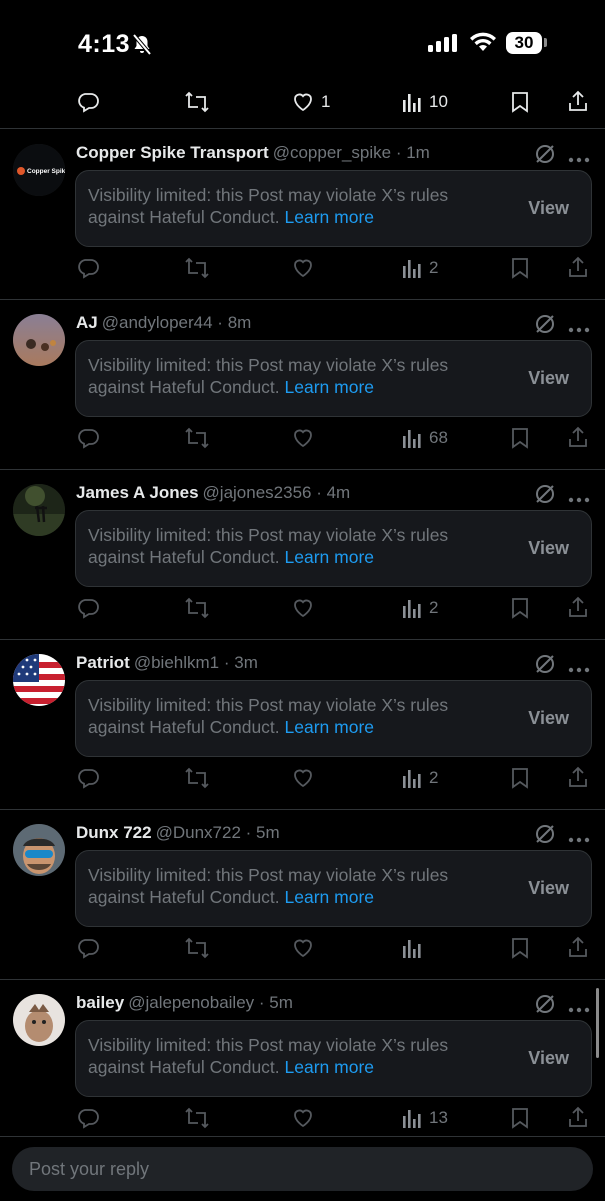 Image resolution: width=605 pixels, height=1201 pixels. Describe the element at coordinates (424, 1118) in the screenshot. I see `views-button: 13` at that location.